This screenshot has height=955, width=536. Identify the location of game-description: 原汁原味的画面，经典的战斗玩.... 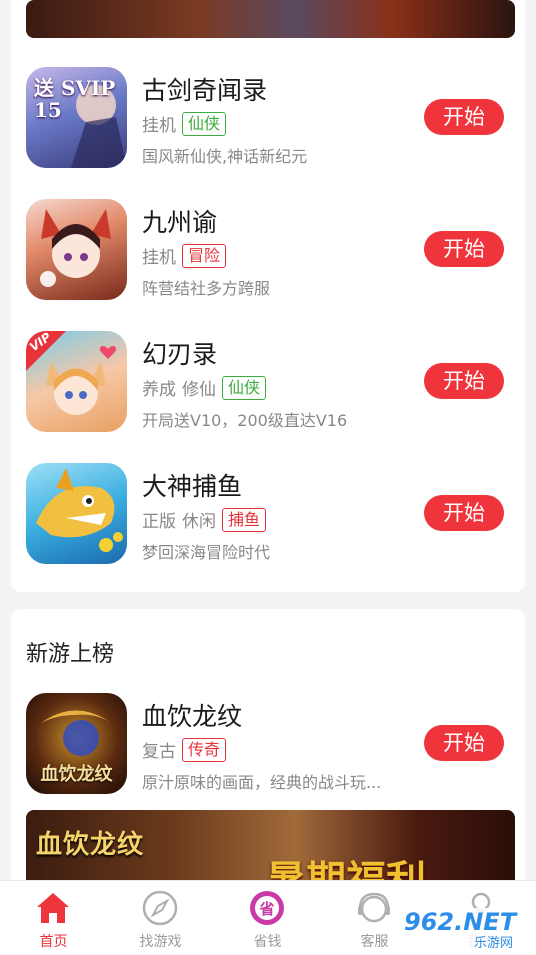
(262, 782).